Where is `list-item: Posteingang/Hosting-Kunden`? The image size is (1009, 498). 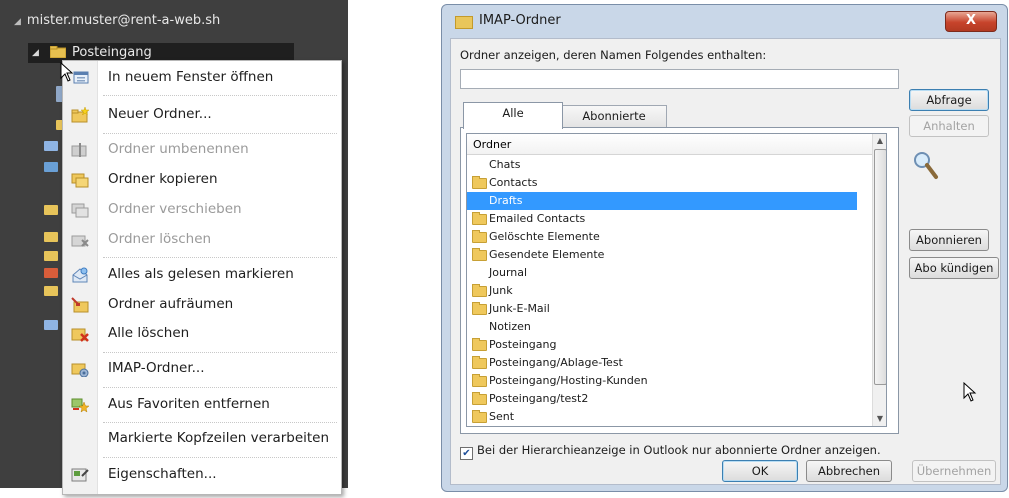 list-item: Posteingang/Hosting-Kunden is located at coordinates (662, 381).